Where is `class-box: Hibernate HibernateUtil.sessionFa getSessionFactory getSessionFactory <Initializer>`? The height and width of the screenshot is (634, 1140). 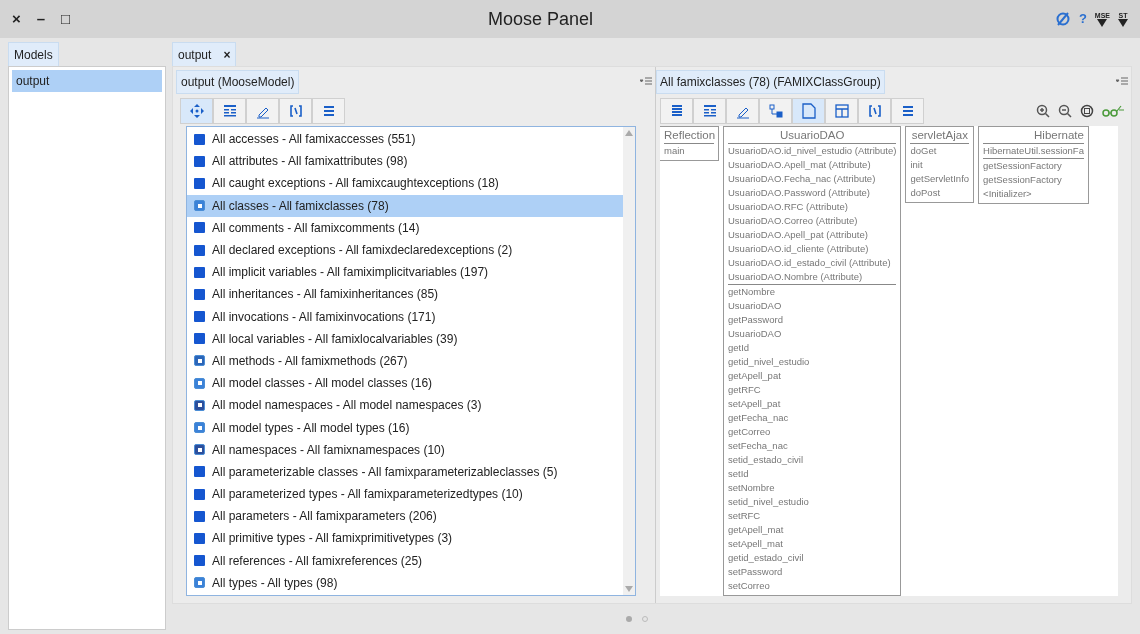 class-box: Hibernate HibernateUtil.sessionFa getSessionFactory getSessionFactory <Initializer> is located at coordinates (1033, 165).